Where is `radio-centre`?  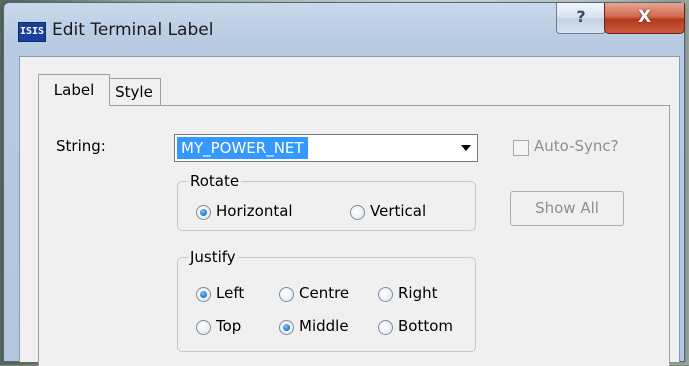 radio-centre is located at coordinates (286, 294).